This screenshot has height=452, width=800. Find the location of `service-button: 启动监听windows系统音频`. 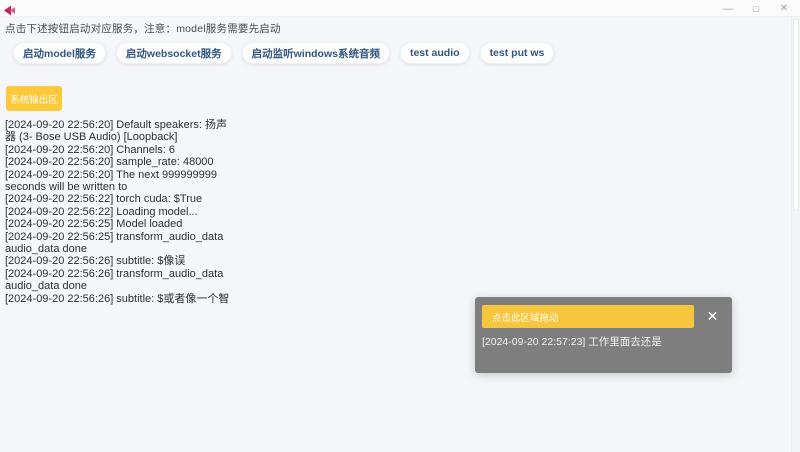

service-button: 启动监听windows系统音频 is located at coordinates (315, 53).